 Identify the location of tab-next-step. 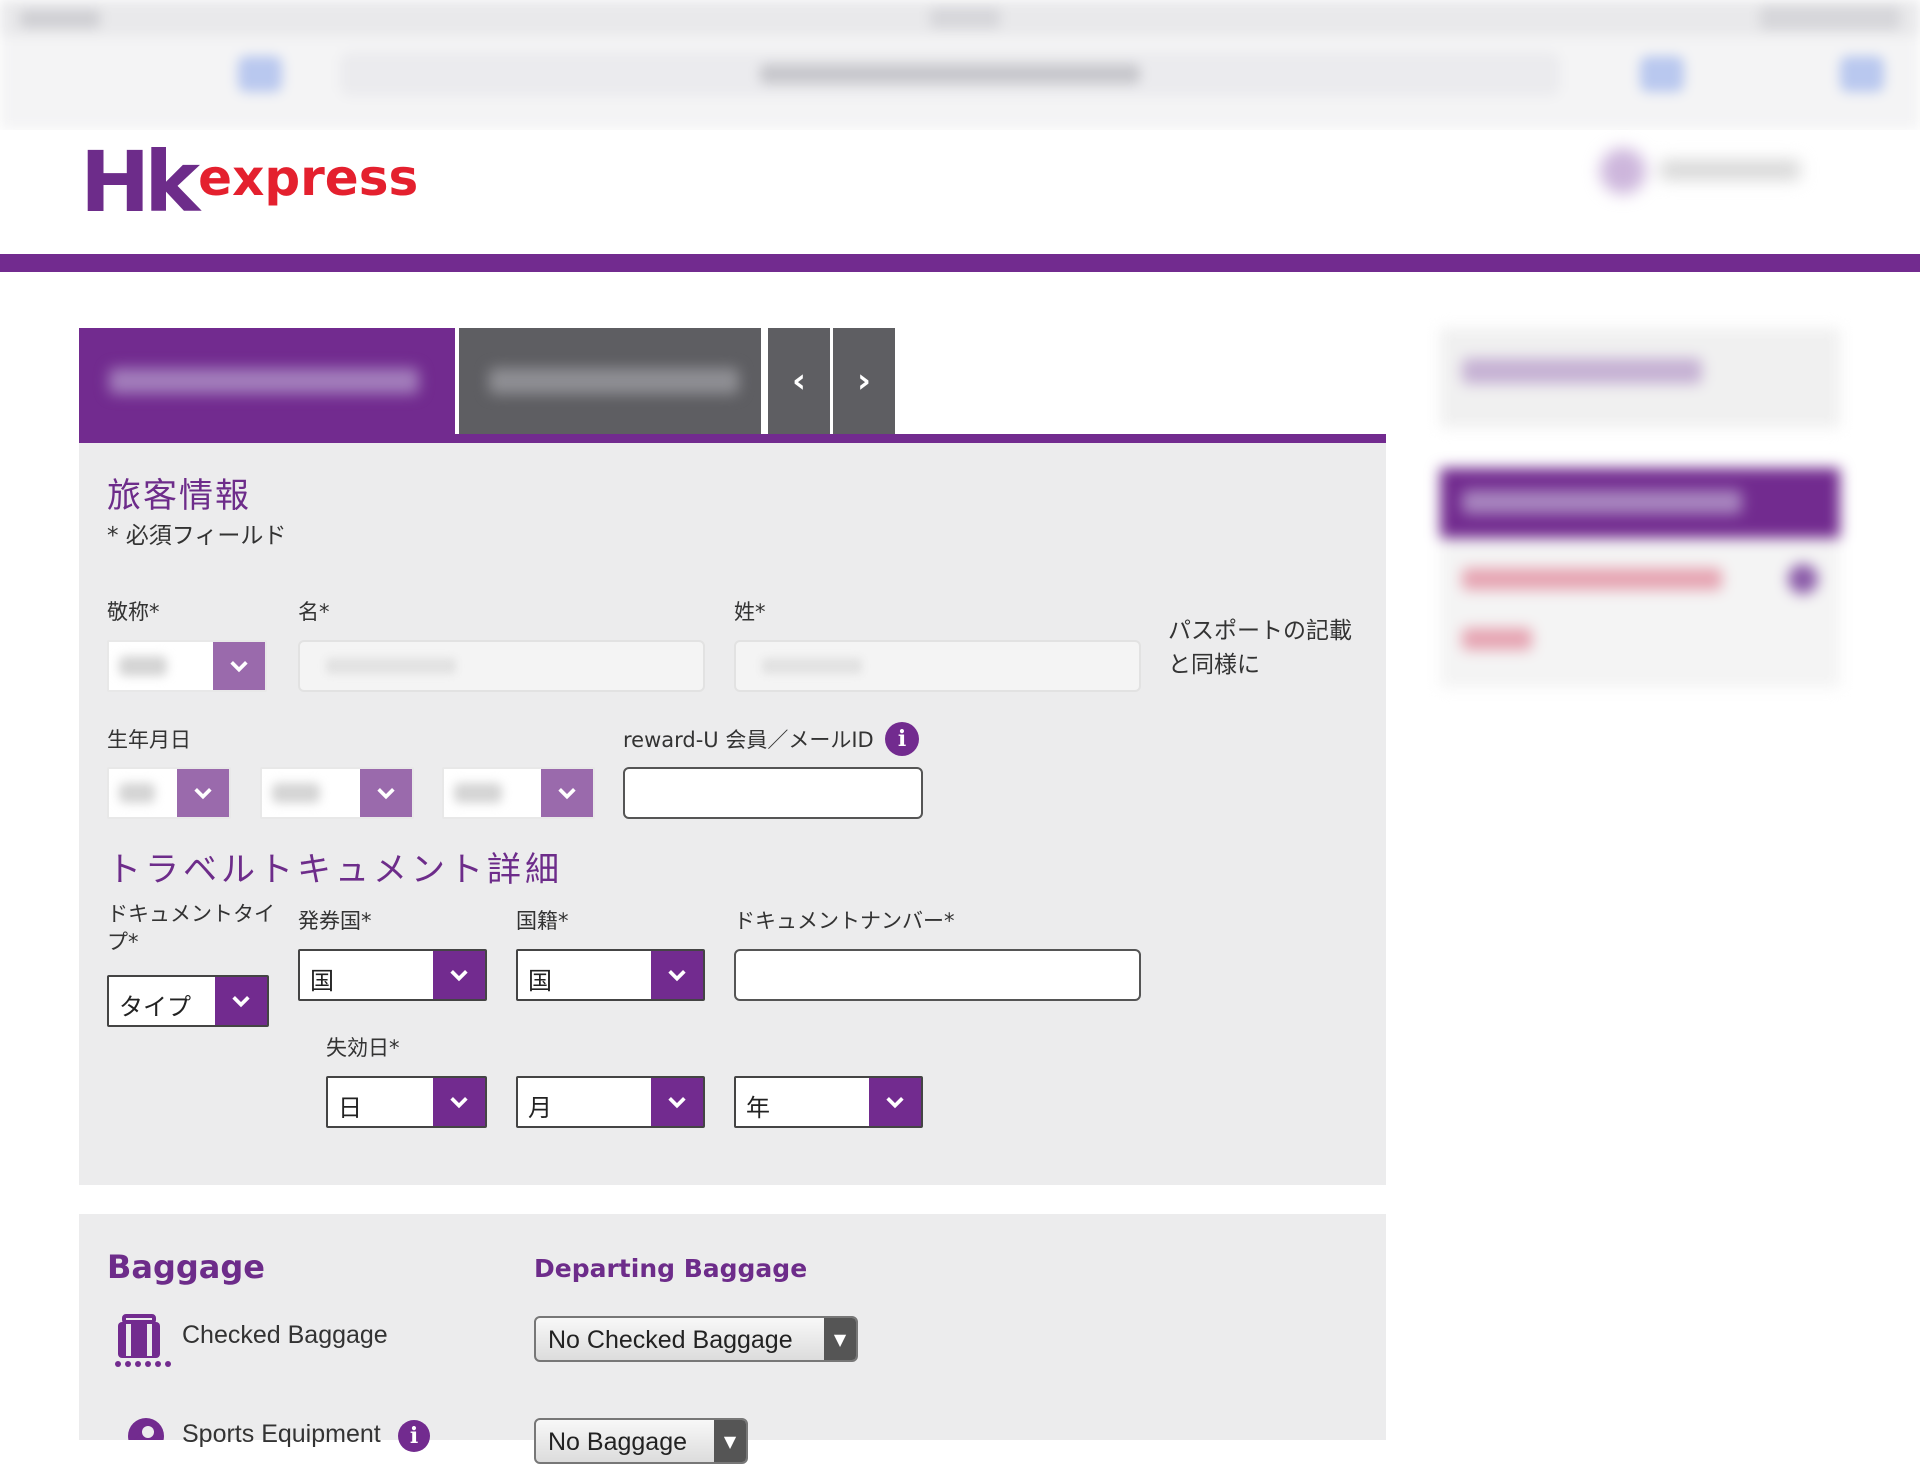
(610, 381).